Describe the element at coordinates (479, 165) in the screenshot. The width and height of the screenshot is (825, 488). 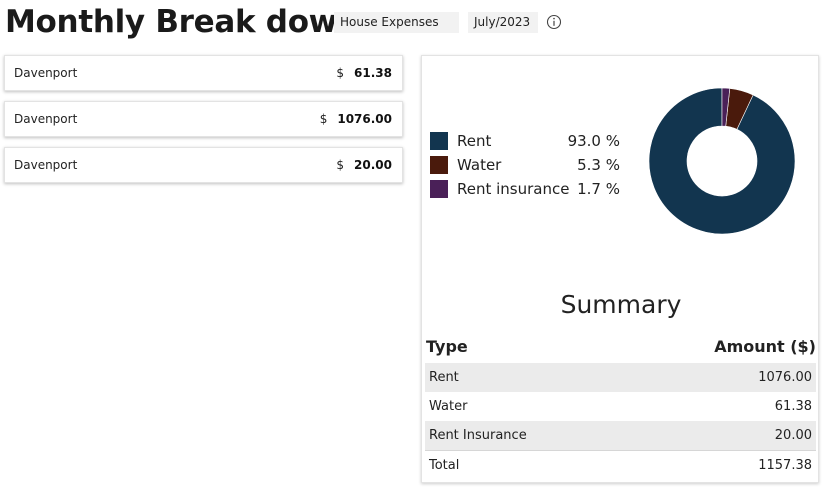
I see `legend-label: Water` at that location.